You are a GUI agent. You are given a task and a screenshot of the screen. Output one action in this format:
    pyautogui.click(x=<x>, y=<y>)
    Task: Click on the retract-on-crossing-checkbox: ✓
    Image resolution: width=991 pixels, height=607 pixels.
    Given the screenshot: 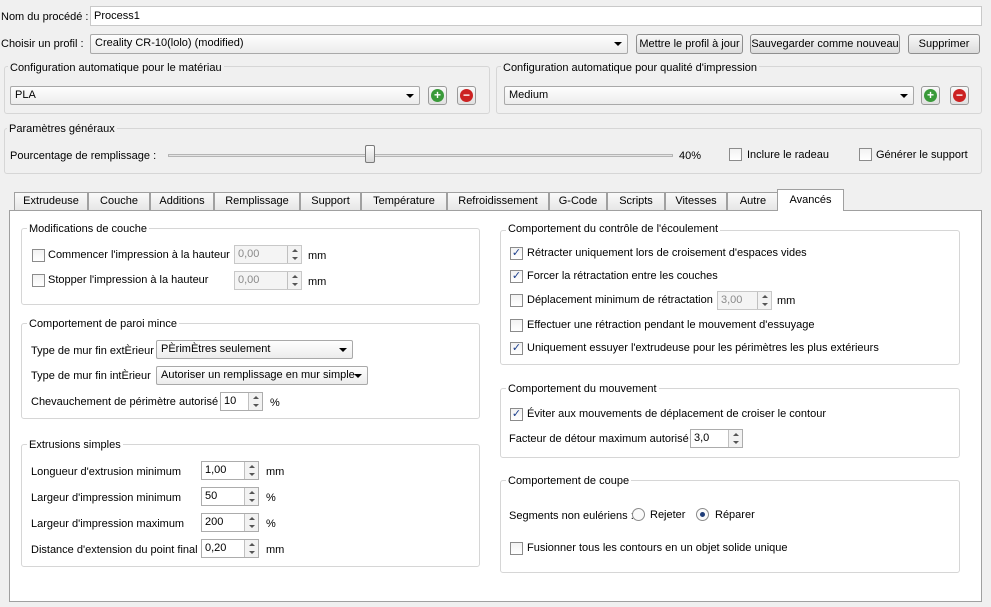 What is the action you would take?
    pyautogui.click(x=516, y=253)
    